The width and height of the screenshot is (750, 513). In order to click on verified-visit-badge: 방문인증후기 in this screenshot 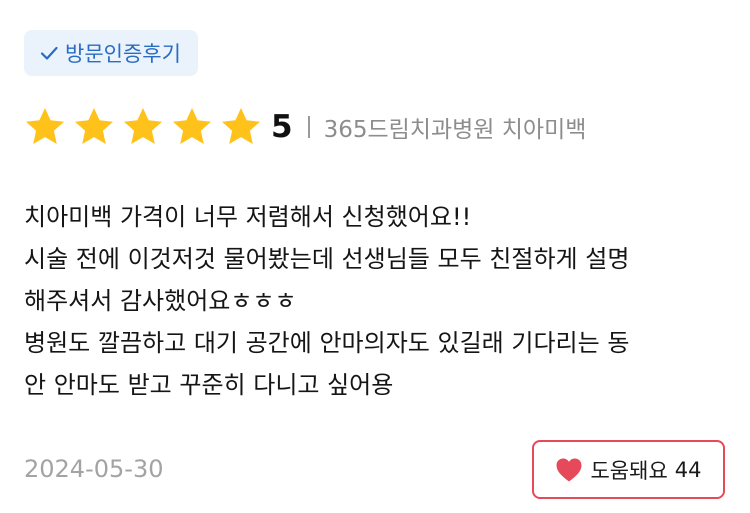, I will do `click(111, 53)`.